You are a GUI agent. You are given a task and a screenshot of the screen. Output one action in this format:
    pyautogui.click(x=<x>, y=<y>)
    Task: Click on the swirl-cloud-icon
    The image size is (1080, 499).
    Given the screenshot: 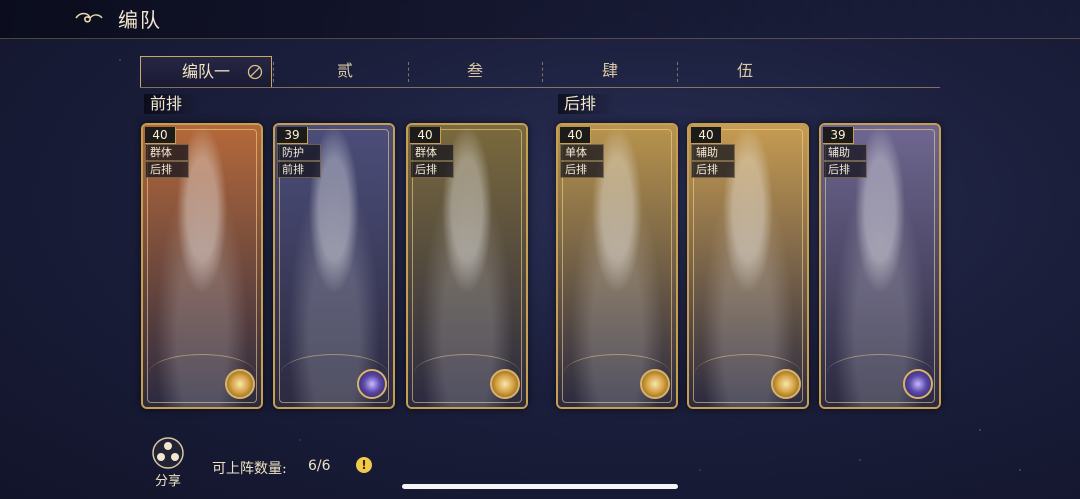 What is the action you would take?
    pyautogui.click(x=89, y=17)
    